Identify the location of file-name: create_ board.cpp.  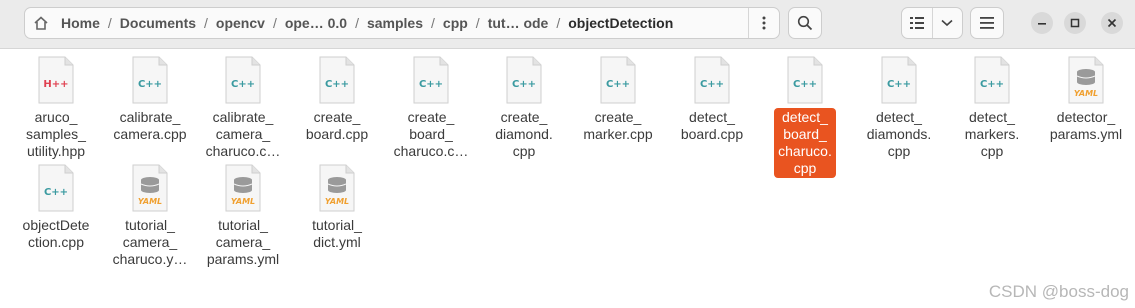
(337, 125).